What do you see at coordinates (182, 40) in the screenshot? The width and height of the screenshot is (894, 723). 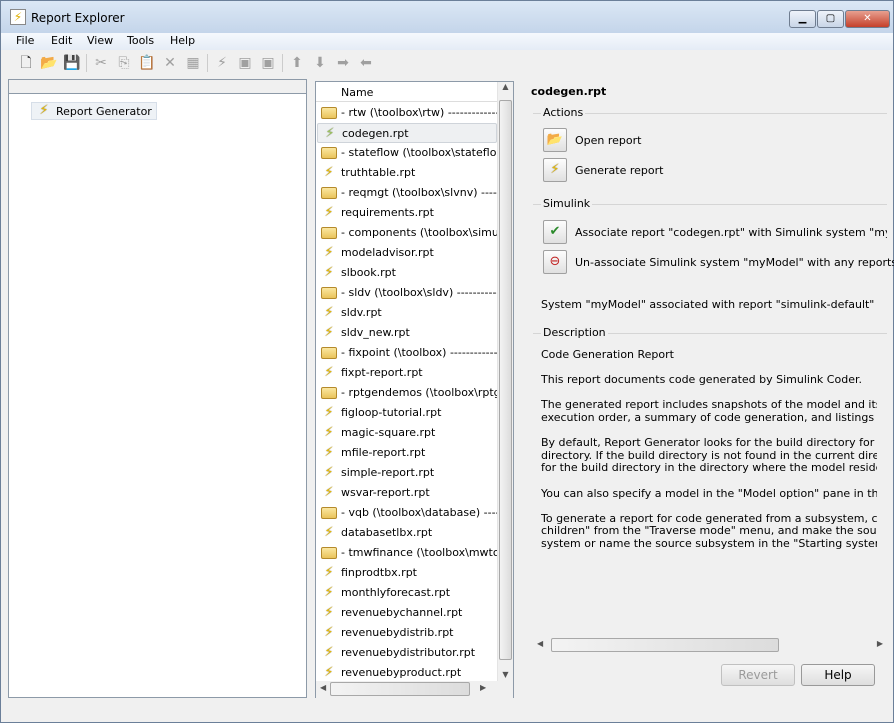 I see `menu-help: Help` at bounding box center [182, 40].